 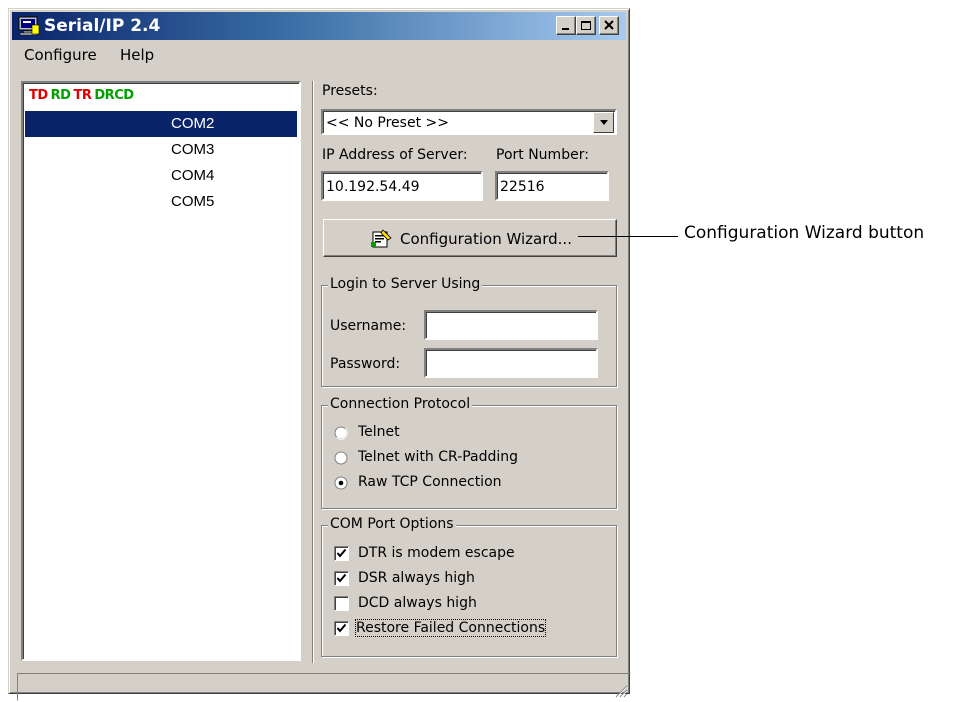 I want to click on presets-label: Presets:, so click(x=350, y=91).